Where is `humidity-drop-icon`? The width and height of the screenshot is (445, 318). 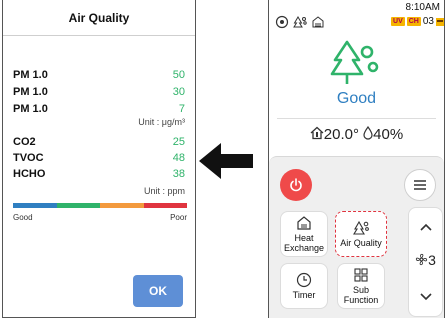 humidity-drop-icon is located at coordinates (368, 132).